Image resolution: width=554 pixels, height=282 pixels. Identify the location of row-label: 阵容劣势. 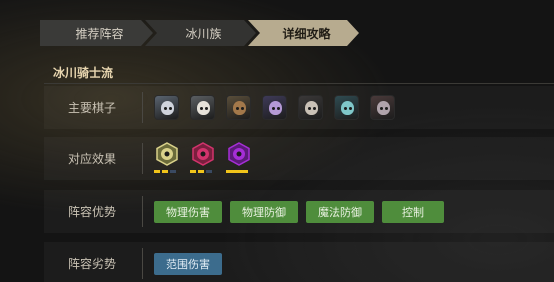
(91, 264).